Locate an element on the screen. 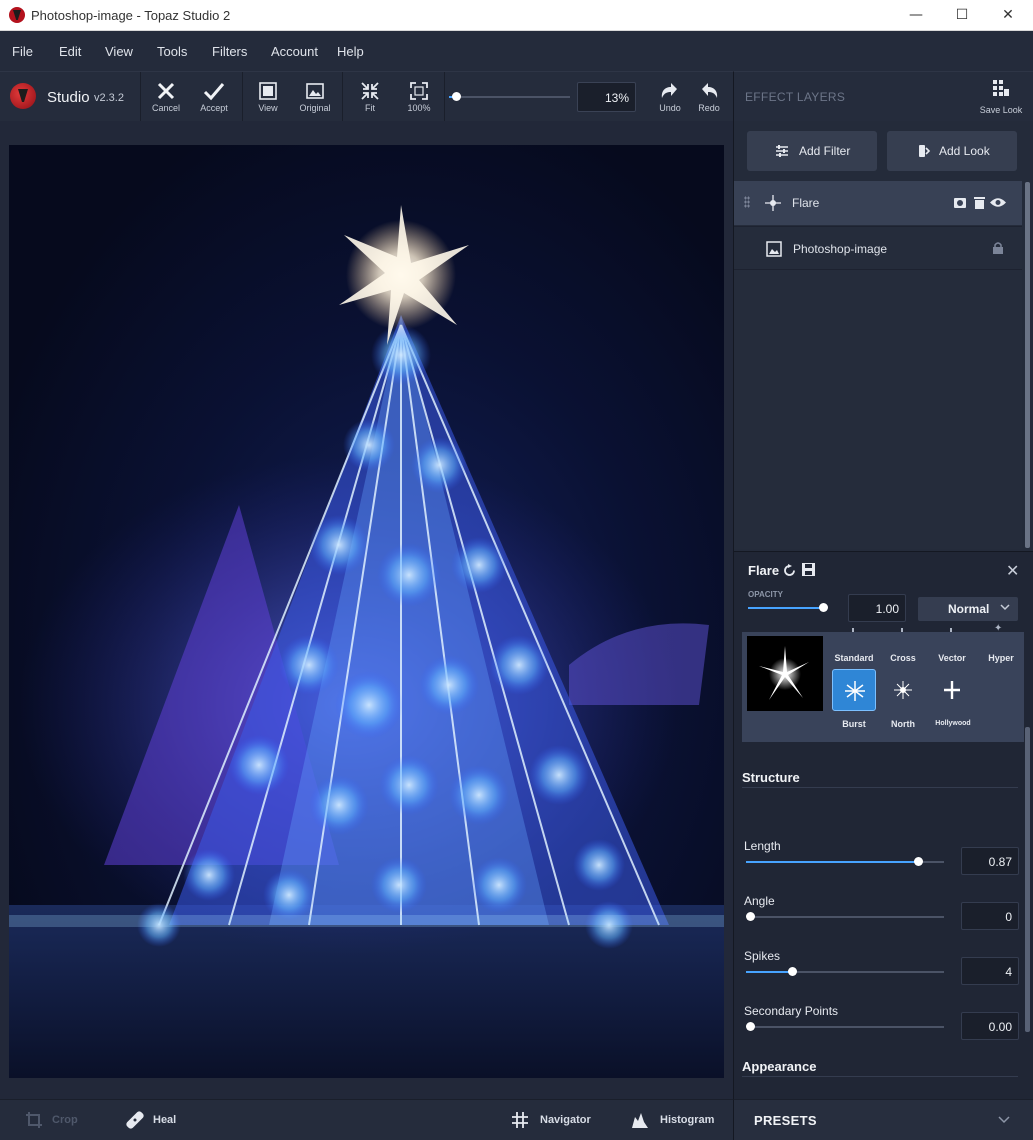 The height and width of the screenshot is (1140, 1033). cancel-button: Cancel is located at coordinates (166, 99).